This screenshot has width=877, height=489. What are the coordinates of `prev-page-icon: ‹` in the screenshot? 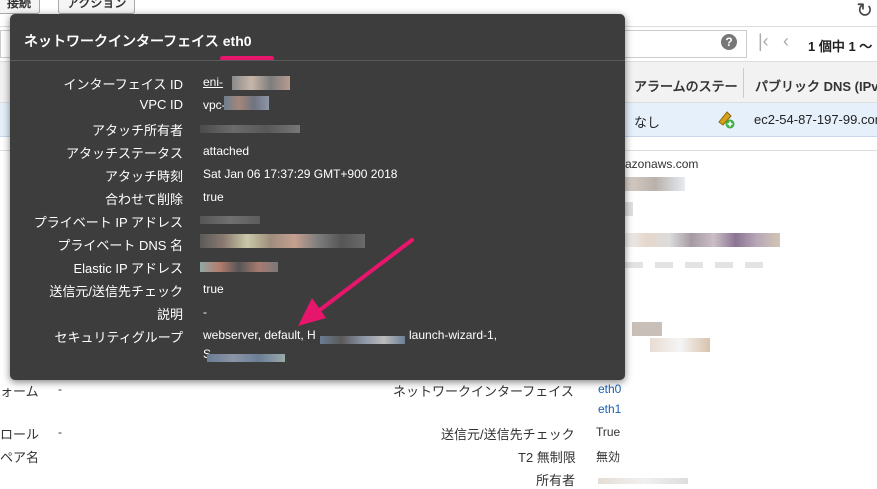 It's located at (786, 41).